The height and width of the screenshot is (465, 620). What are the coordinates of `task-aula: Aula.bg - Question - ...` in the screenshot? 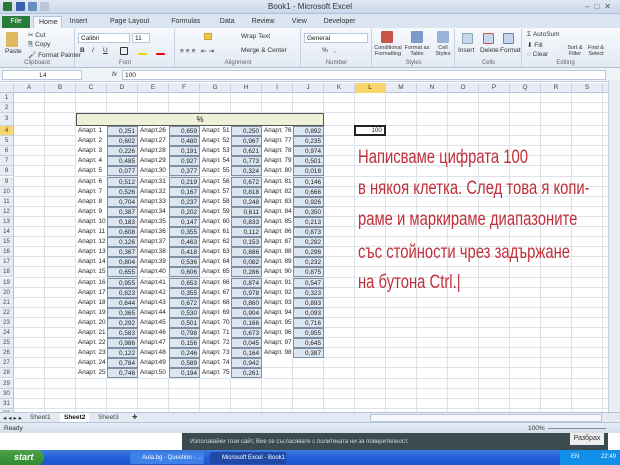 It's located at (167, 458).